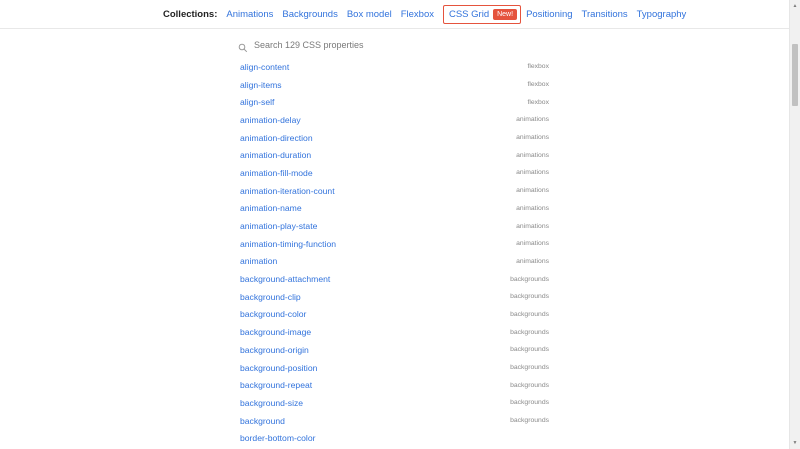 Image resolution: width=800 pixels, height=449 pixels. What do you see at coordinates (394, 385) in the screenshot?
I see `property-row: background-repeat backgrounds` at bounding box center [394, 385].